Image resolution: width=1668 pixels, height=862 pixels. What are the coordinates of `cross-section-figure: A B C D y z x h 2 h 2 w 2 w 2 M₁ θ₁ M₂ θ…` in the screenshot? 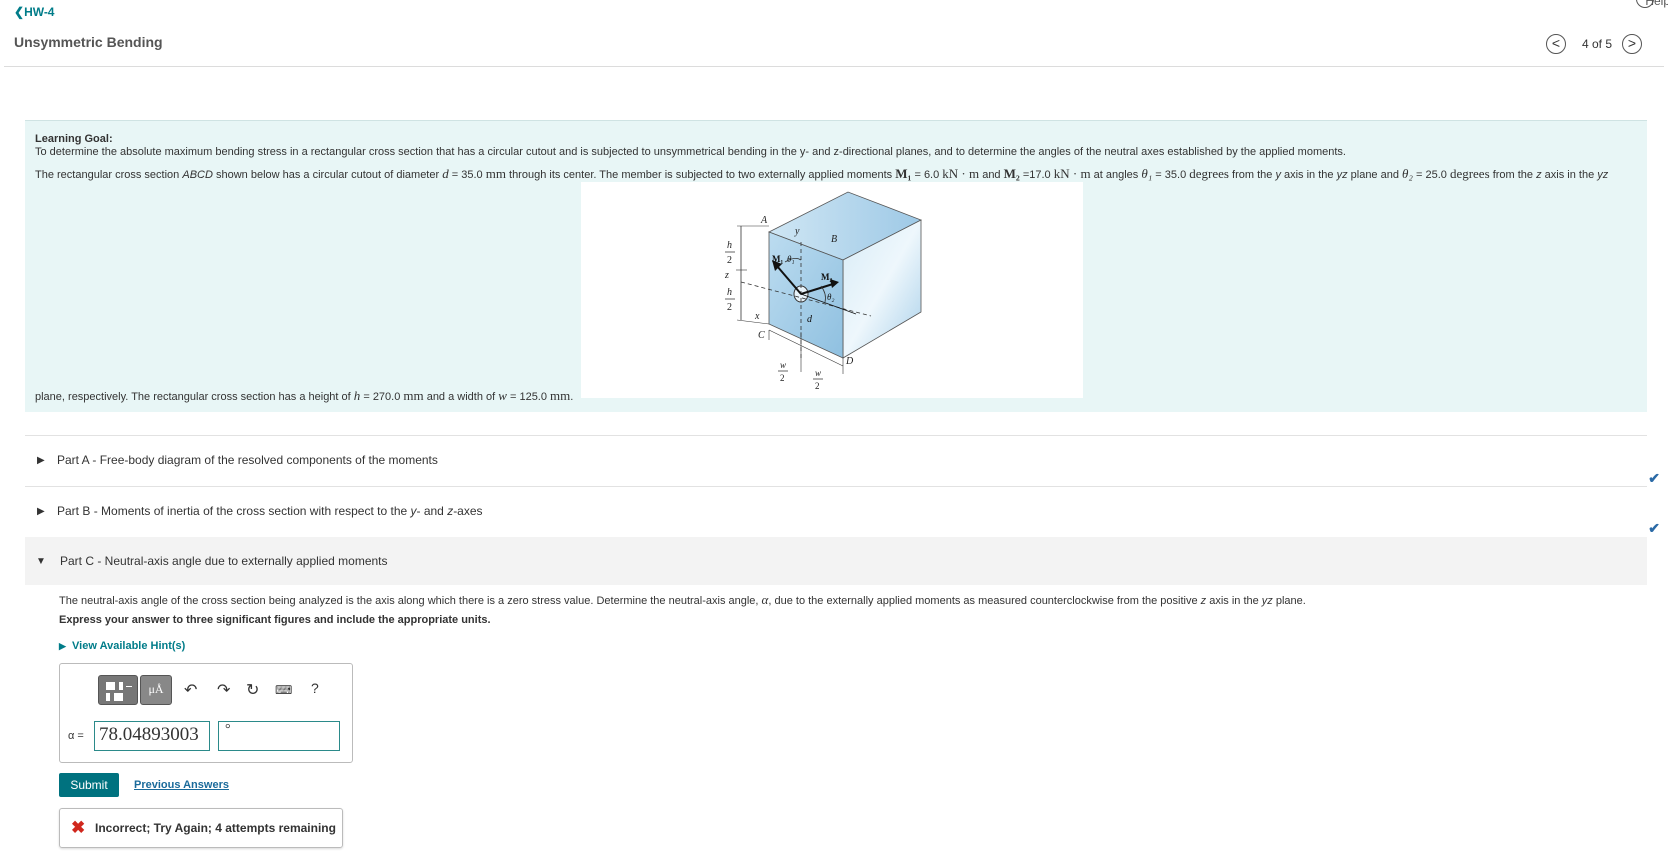 It's located at (832, 290).